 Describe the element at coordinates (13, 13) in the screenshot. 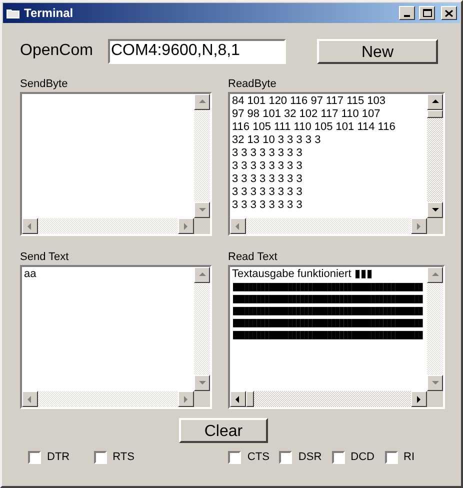

I see `folder-icon` at that location.